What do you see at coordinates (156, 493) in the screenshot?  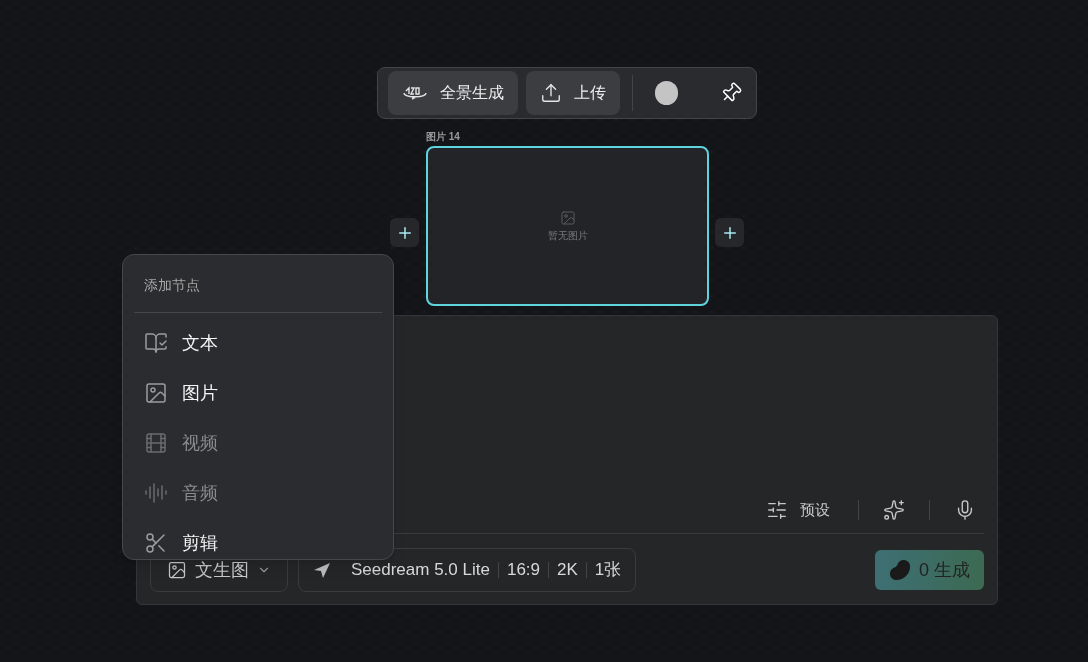 I see `audio-wave-icon` at bounding box center [156, 493].